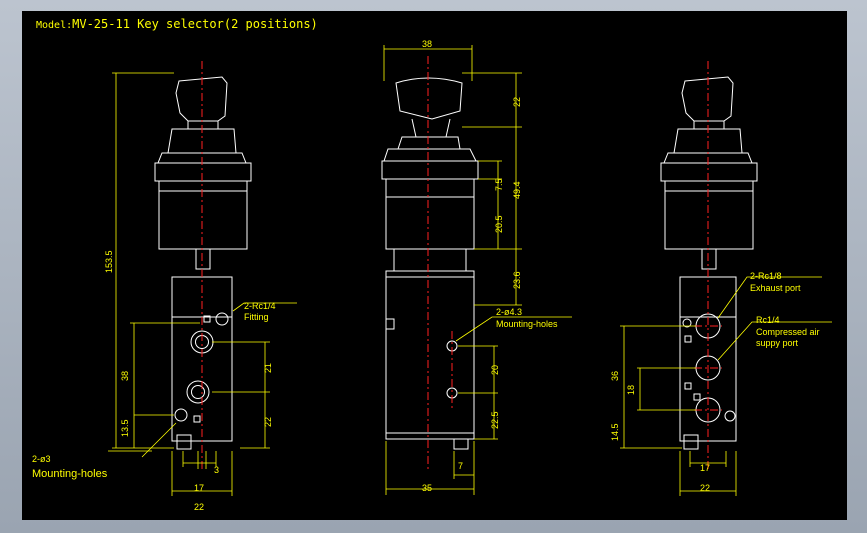  I want to click on left-outline, so click(203, 263).